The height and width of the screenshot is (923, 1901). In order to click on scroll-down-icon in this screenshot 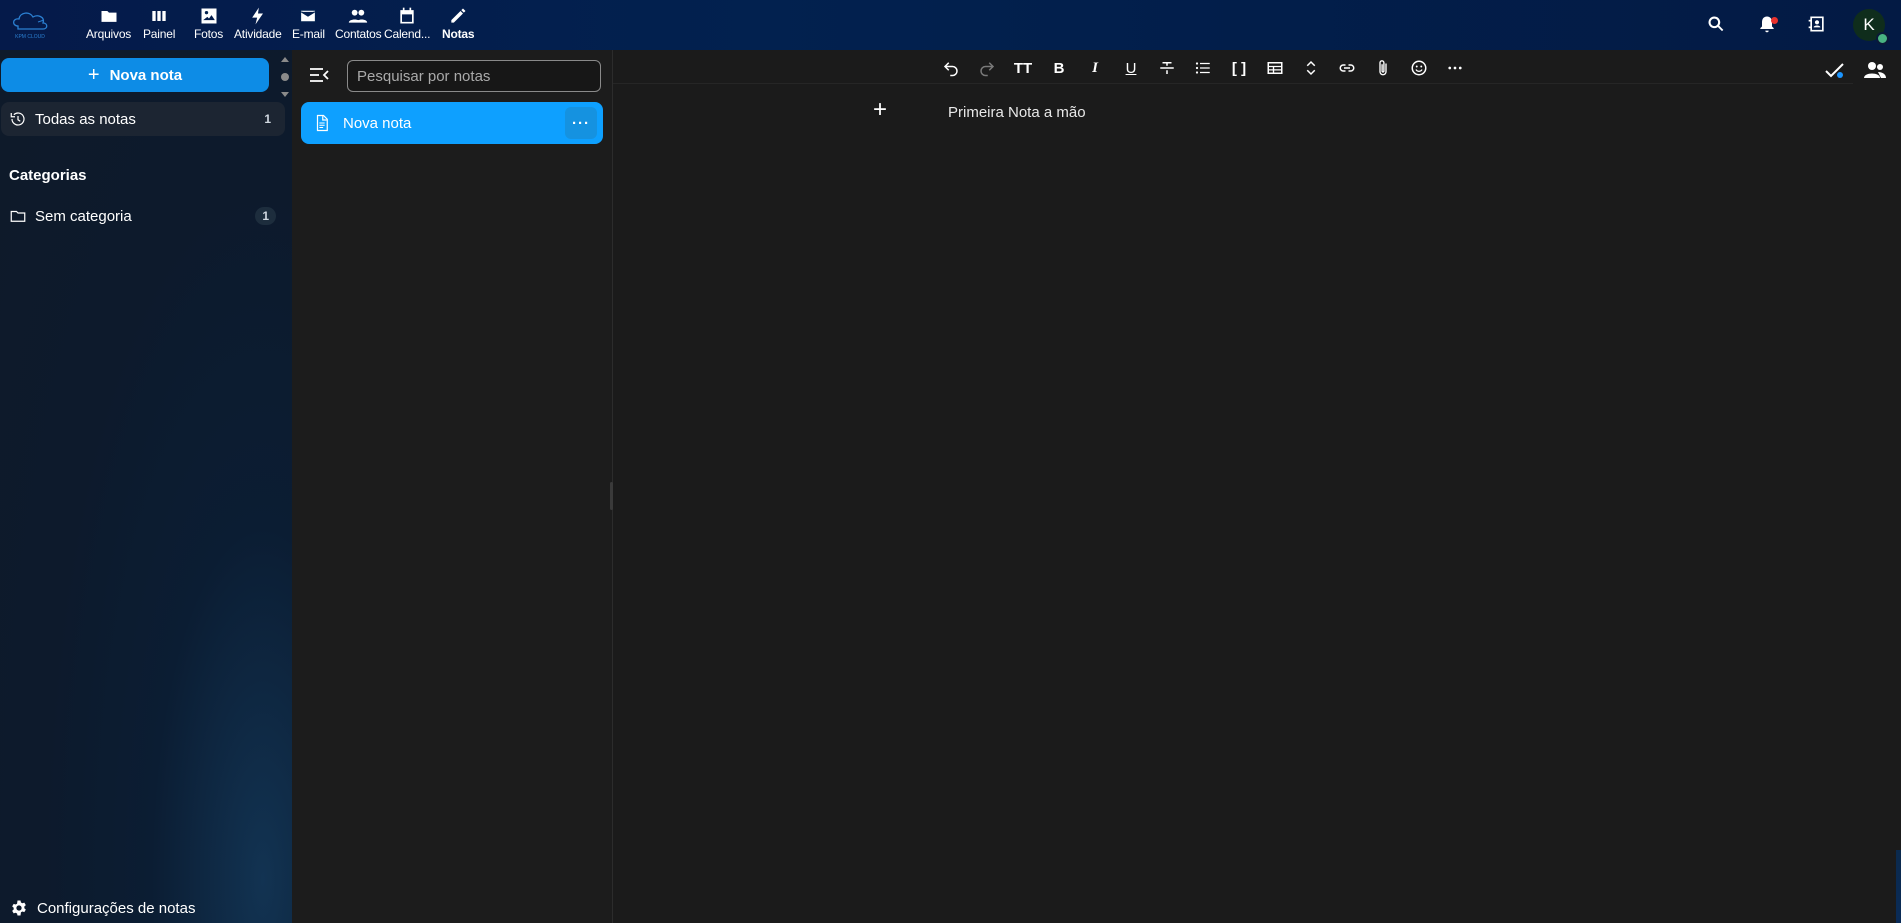, I will do `click(285, 94)`.